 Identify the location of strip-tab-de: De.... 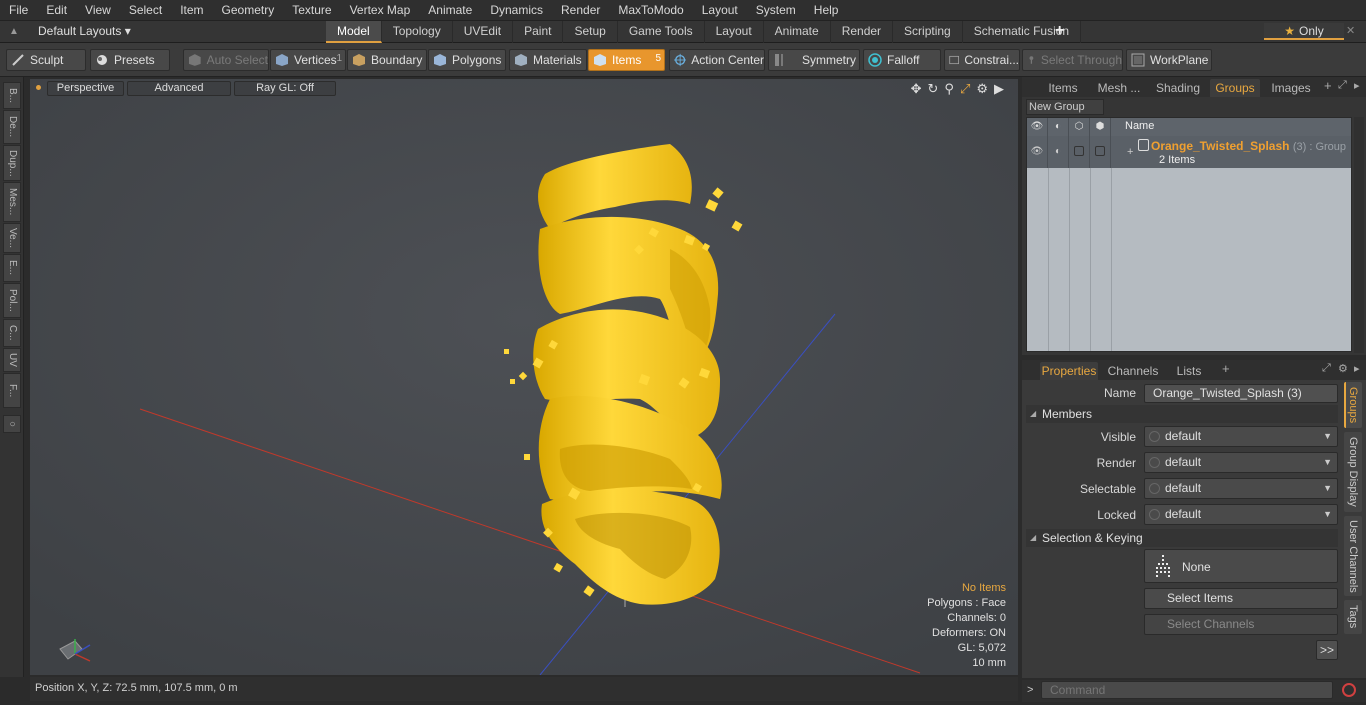
(12, 127).